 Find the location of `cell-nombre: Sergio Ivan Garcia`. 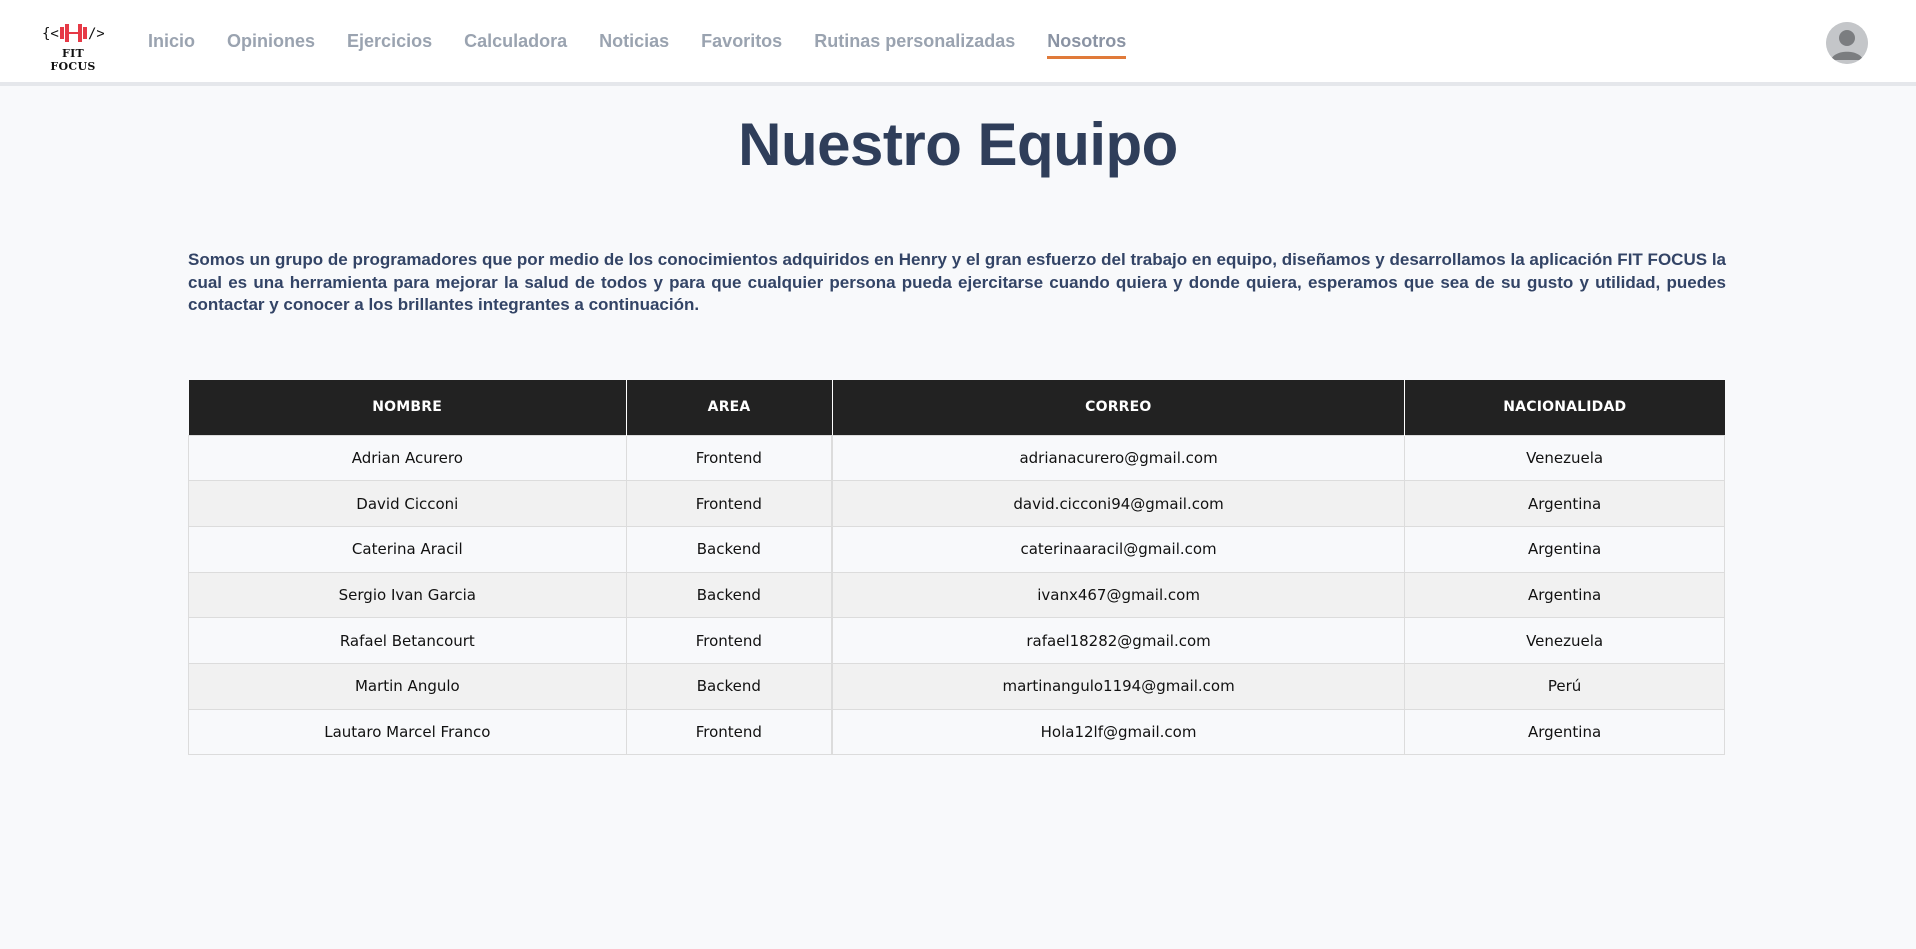

cell-nombre: Sergio Ivan Garcia is located at coordinates (407, 595).